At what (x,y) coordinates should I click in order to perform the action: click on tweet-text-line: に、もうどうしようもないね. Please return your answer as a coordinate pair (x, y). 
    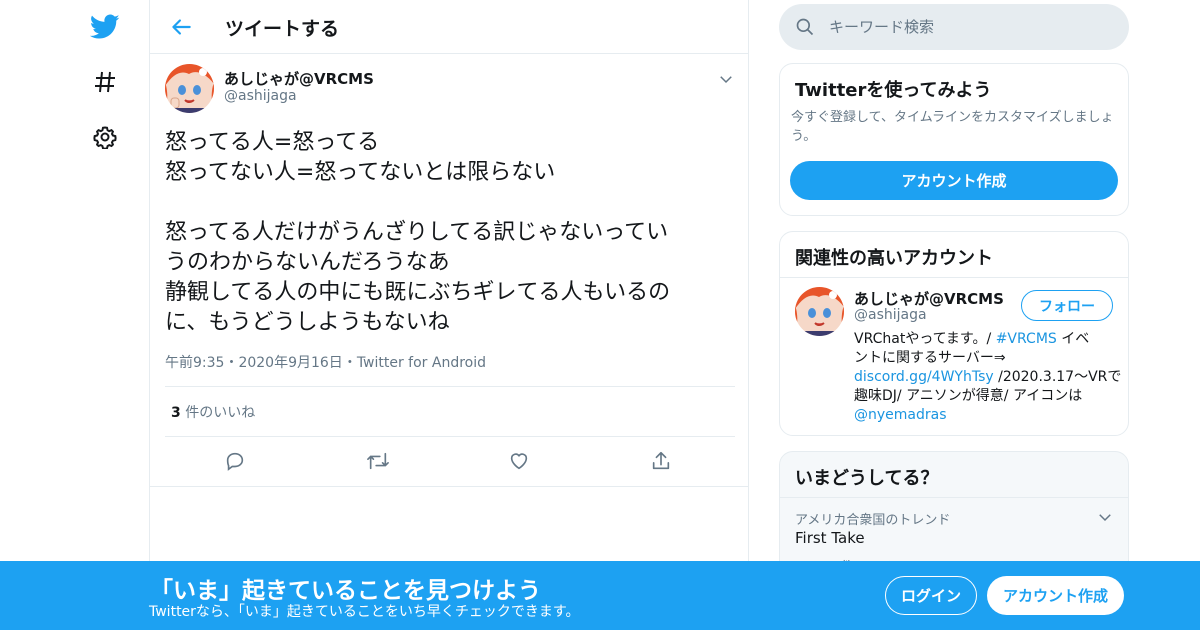
    Looking at the image, I should click on (307, 322).